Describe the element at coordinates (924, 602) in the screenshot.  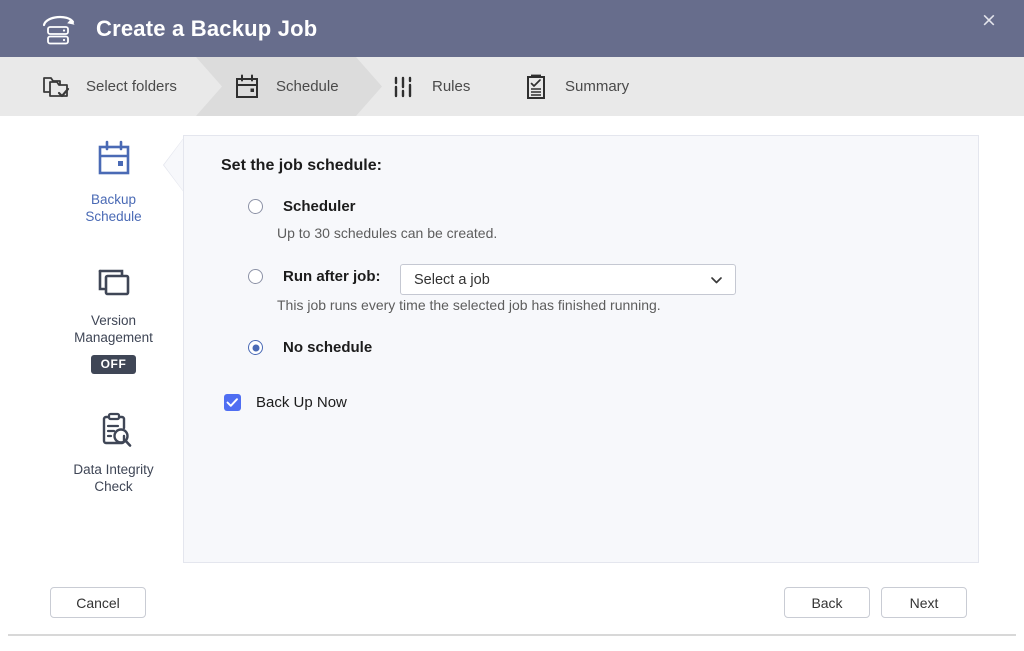
I see `next-button: Next` at that location.